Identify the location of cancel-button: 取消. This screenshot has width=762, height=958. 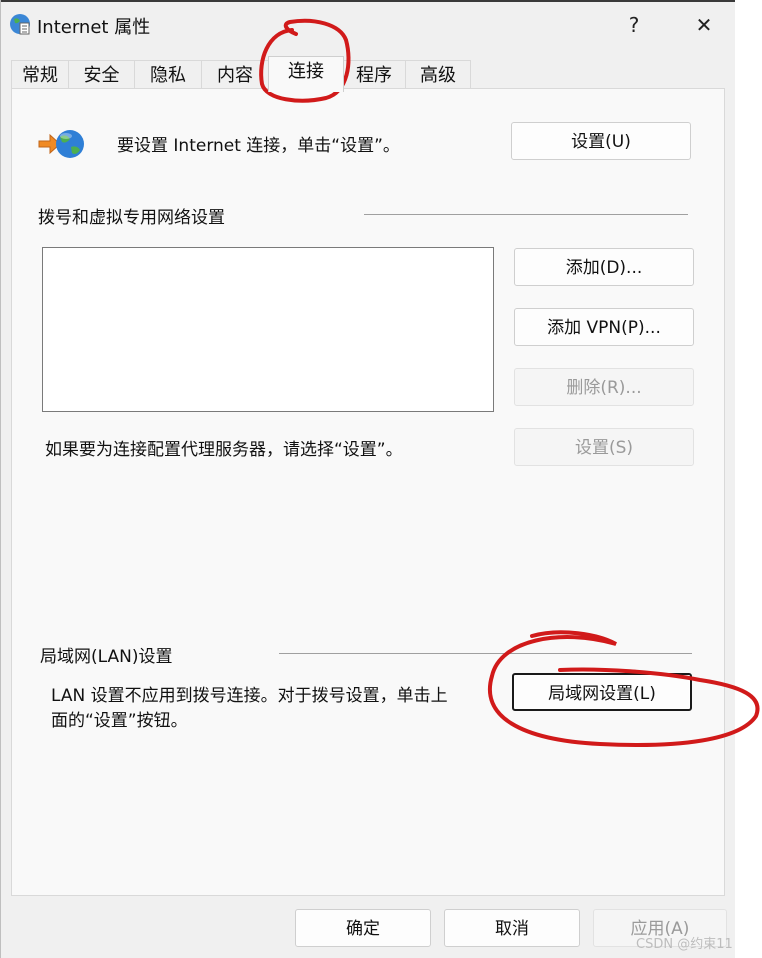
(512, 928).